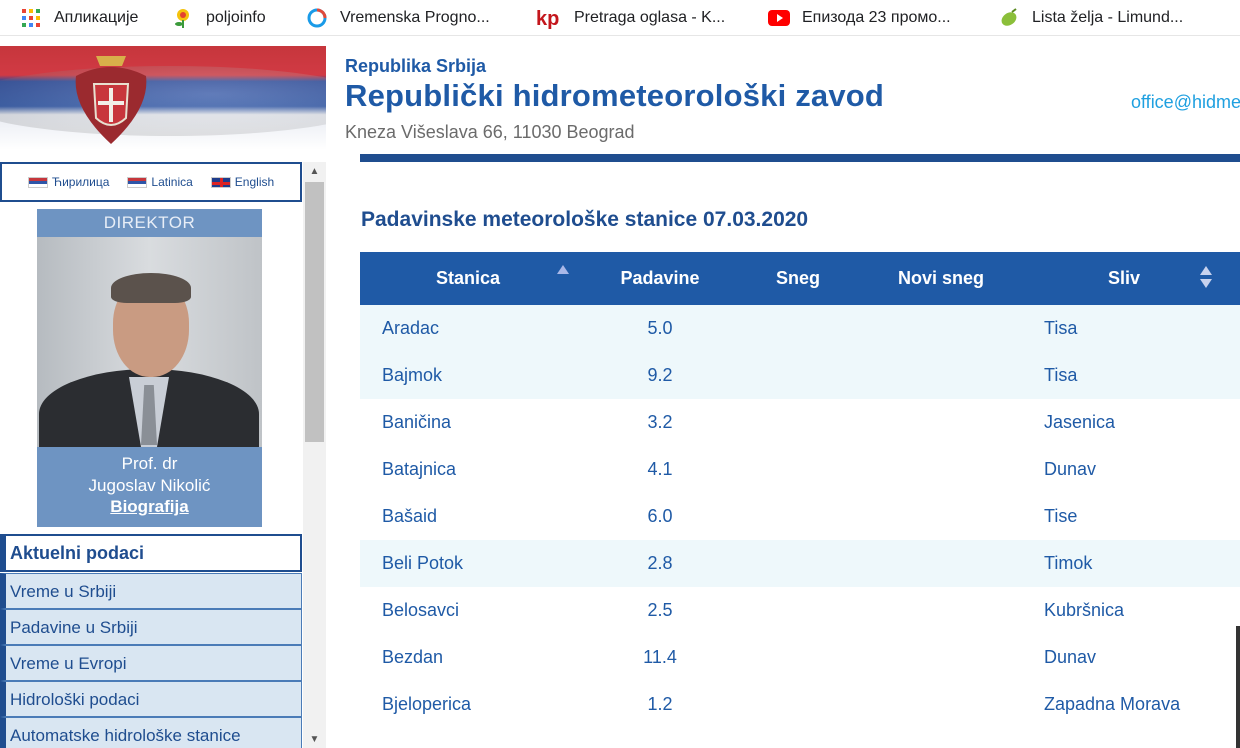  I want to click on lang-latin: Latinica, so click(160, 182).